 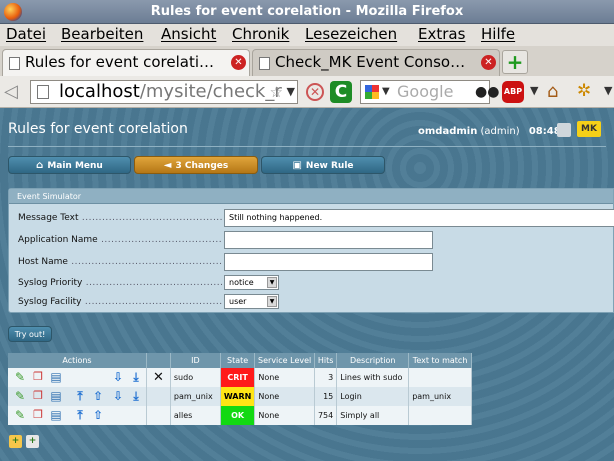 What do you see at coordinates (372, 92) in the screenshot?
I see `google-icon` at bounding box center [372, 92].